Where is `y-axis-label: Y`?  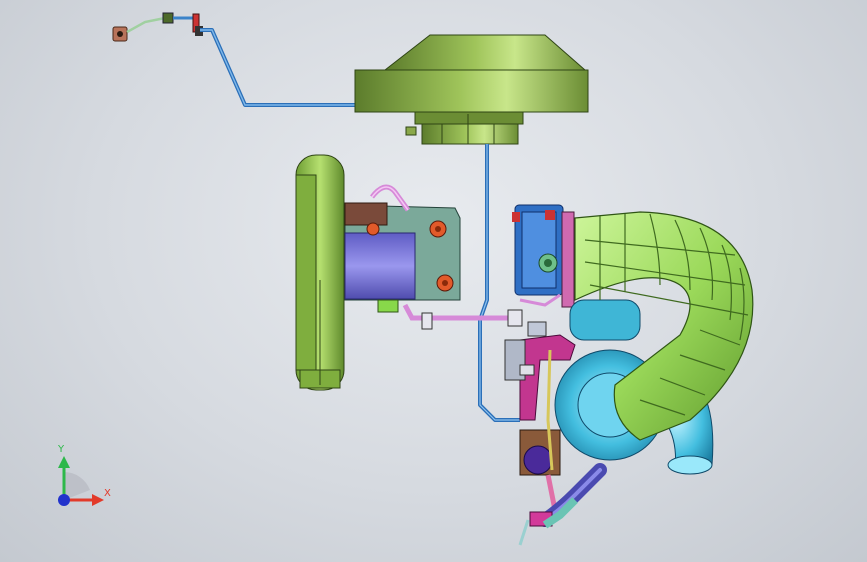 y-axis-label: Y is located at coordinates (61, 449).